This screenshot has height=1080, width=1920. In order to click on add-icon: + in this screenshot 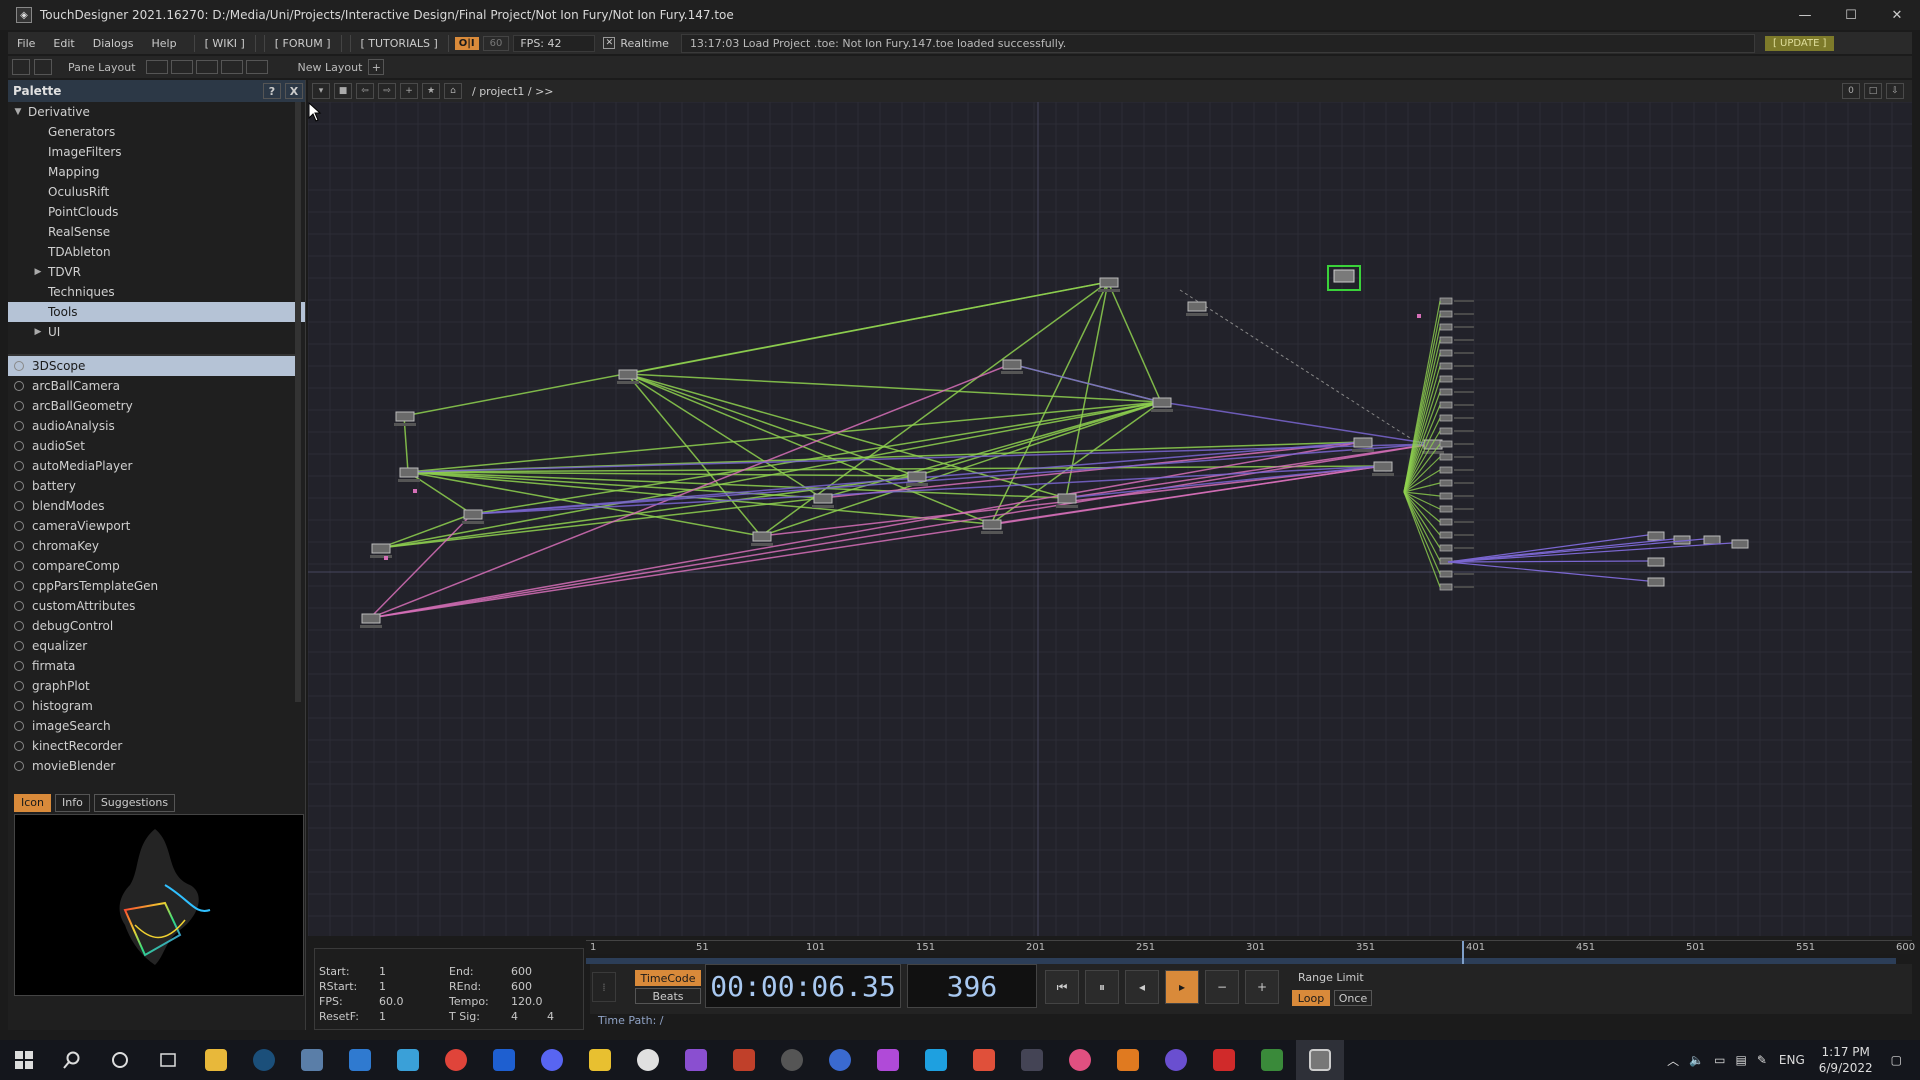, I will do `click(409, 91)`.